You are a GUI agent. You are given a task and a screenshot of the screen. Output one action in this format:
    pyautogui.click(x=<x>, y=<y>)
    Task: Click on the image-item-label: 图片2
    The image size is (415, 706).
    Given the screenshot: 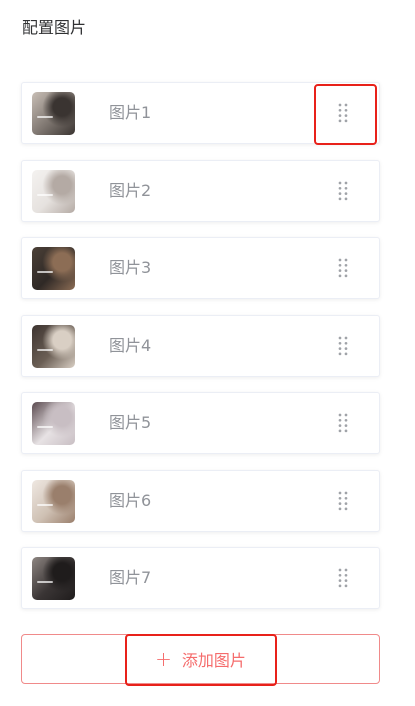 What is the action you would take?
    pyautogui.click(x=130, y=190)
    